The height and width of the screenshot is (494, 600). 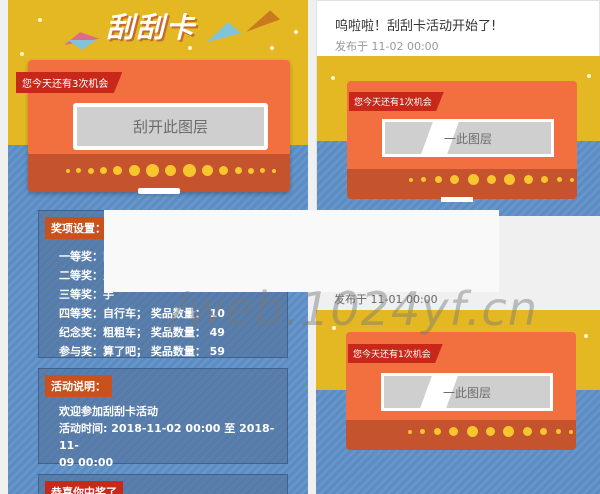 I want to click on winner-panel: 恭喜你中奖了, so click(x=163, y=484).